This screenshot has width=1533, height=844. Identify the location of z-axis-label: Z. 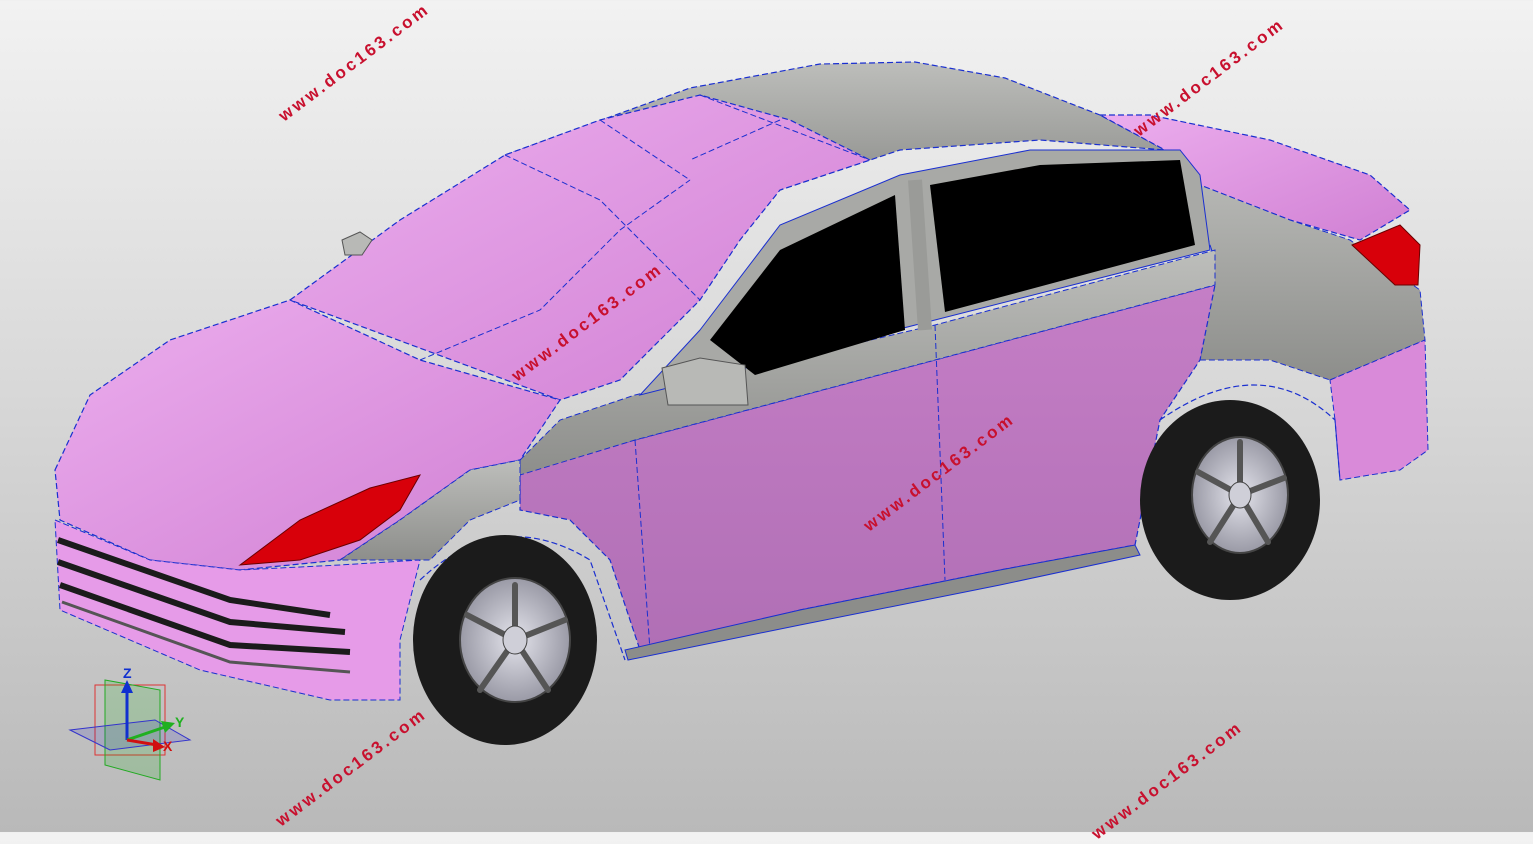
(127, 673).